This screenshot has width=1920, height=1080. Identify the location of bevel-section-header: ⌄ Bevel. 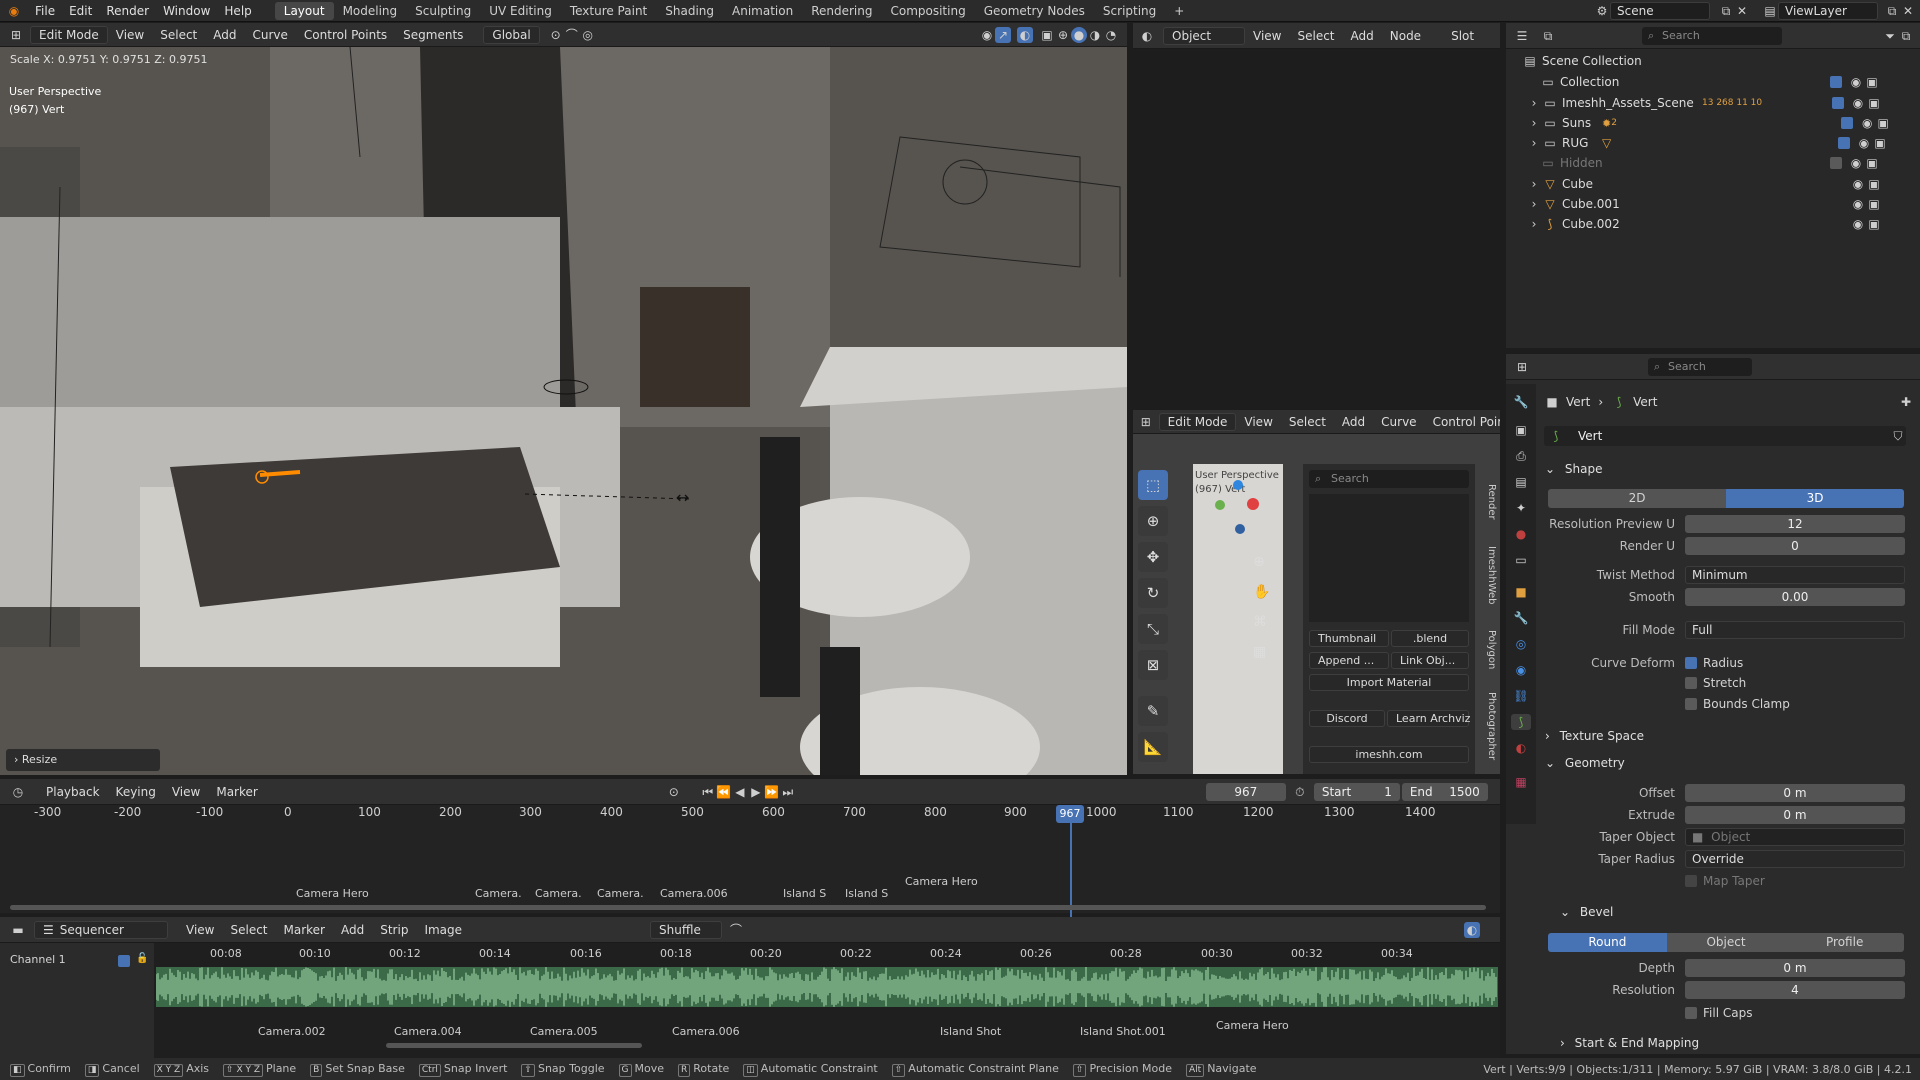
(1740, 912).